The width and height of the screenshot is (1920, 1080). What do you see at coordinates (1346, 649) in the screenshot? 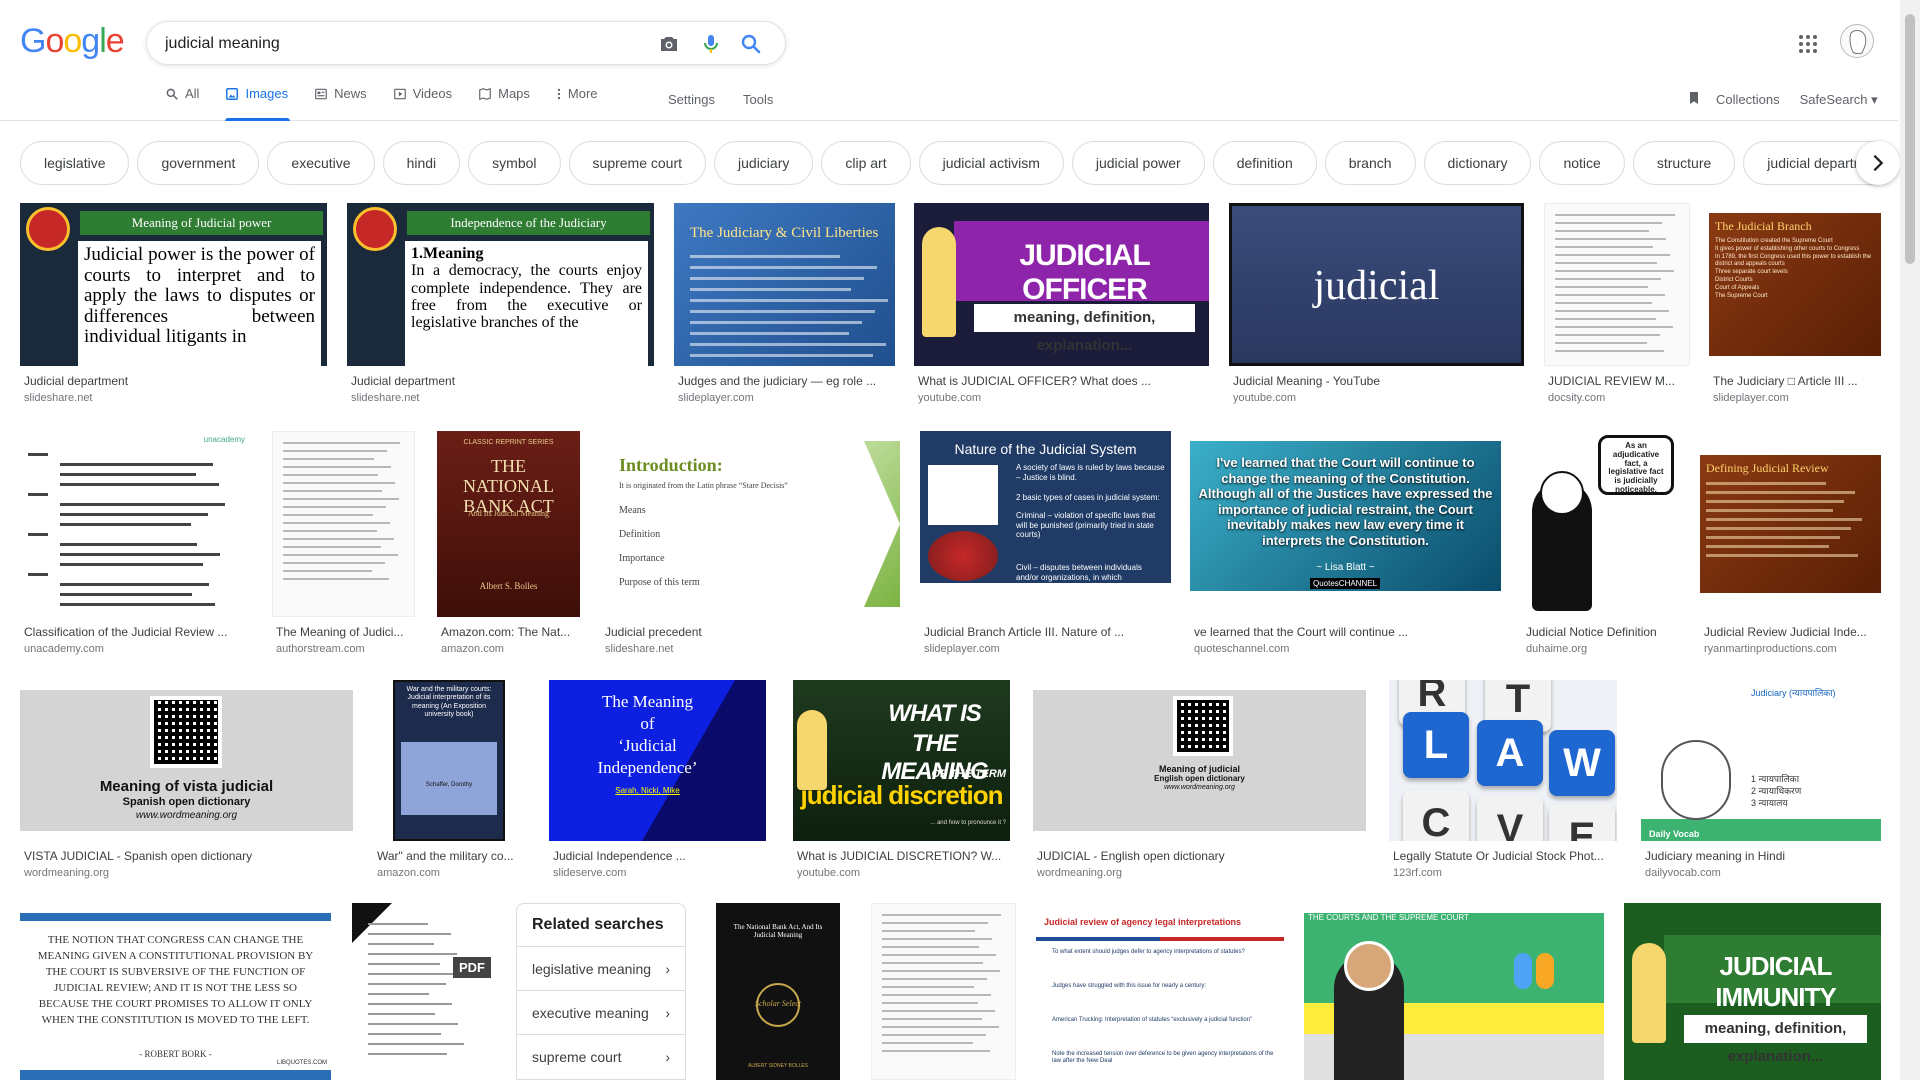
I see `result-source: quoteschannel.com` at bounding box center [1346, 649].